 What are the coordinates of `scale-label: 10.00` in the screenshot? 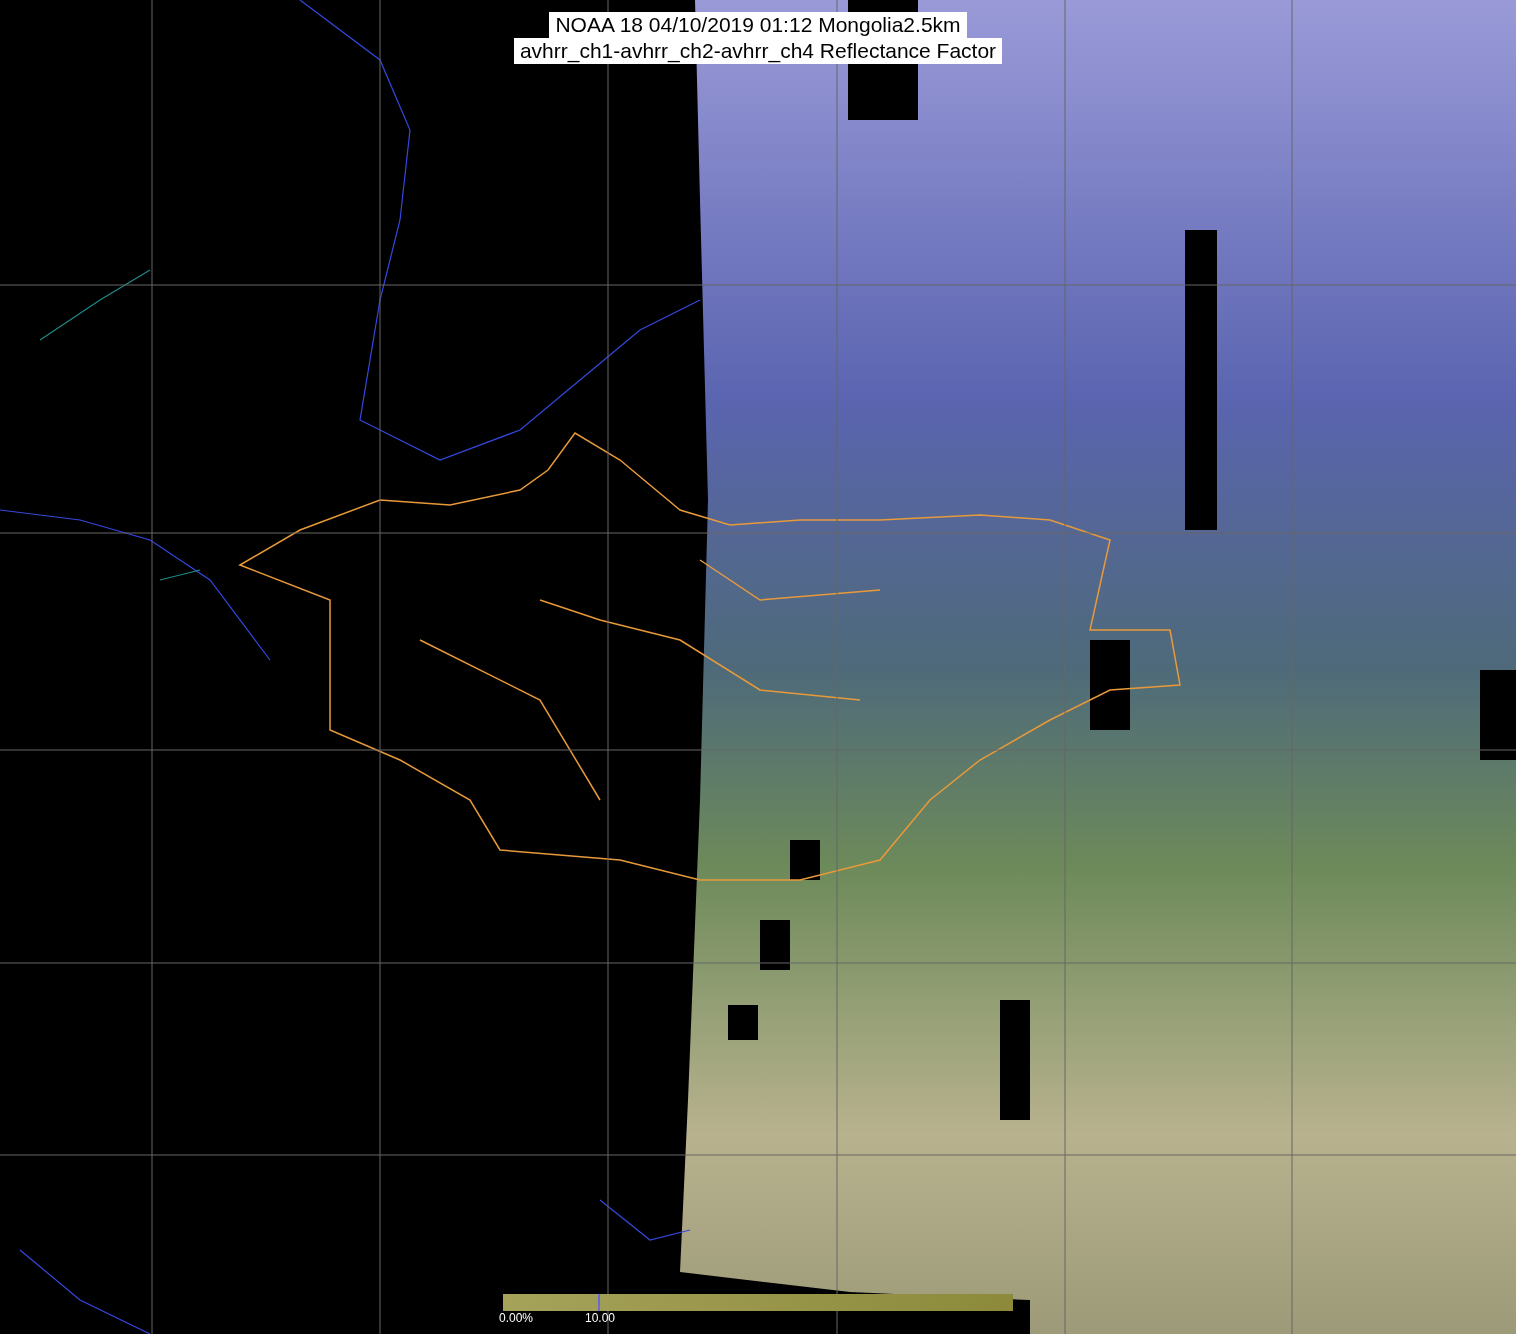 It's located at (600, 1318).